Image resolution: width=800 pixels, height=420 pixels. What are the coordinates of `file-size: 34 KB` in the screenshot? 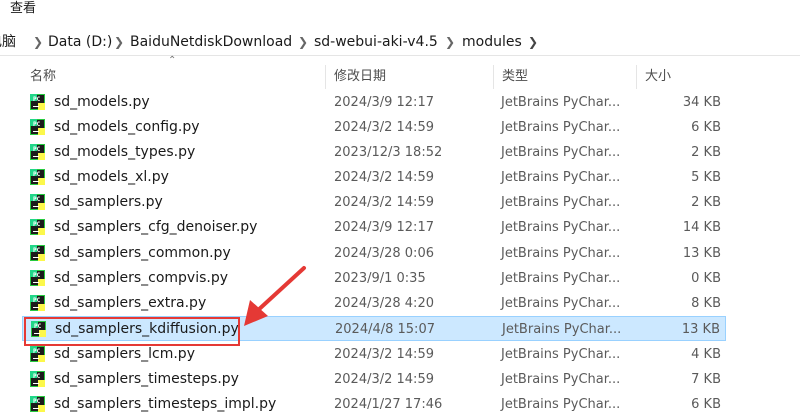 It's located at (701, 102).